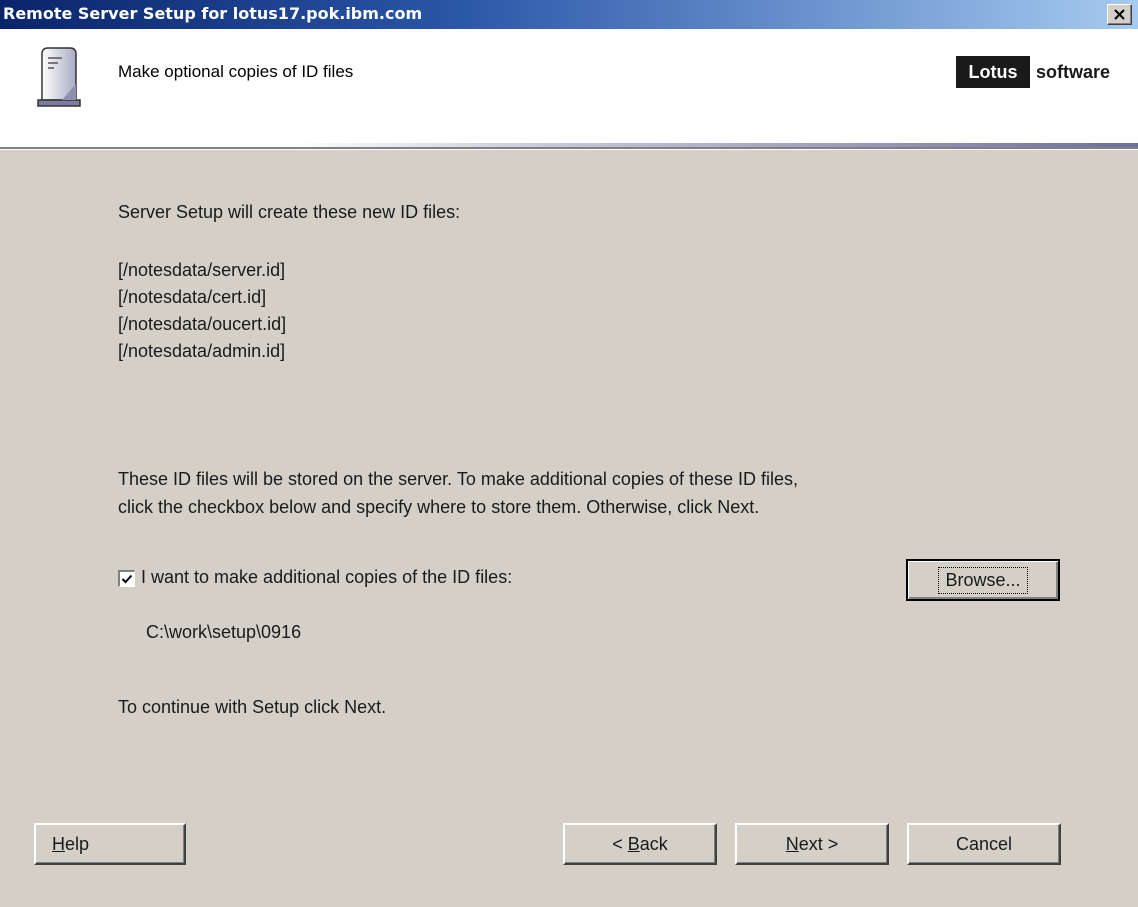 The width and height of the screenshot is (1138, 907). What do you see at coordinates (202, 270) in the screenshot?
I see `id-file-item: [/notesdata/server.id]` at bounding box center [202, 270].